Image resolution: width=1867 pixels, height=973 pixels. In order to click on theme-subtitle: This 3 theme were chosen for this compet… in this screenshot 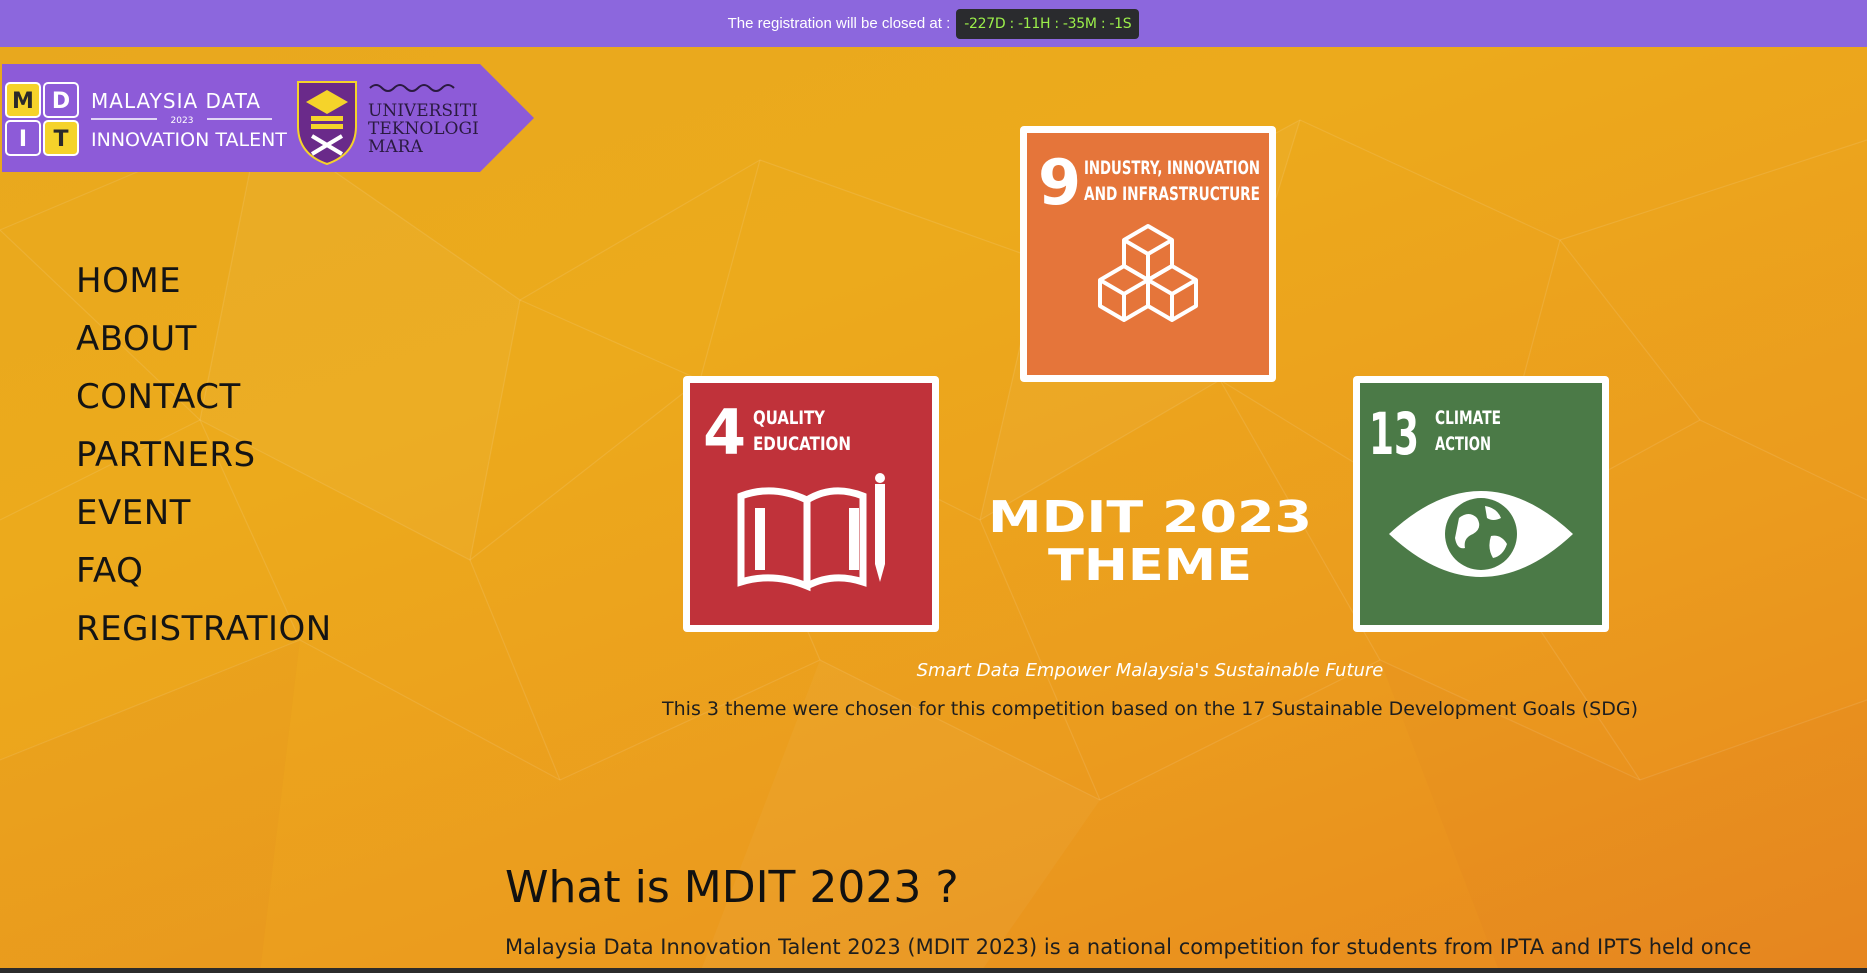, I will do `click(1150, 709)`.